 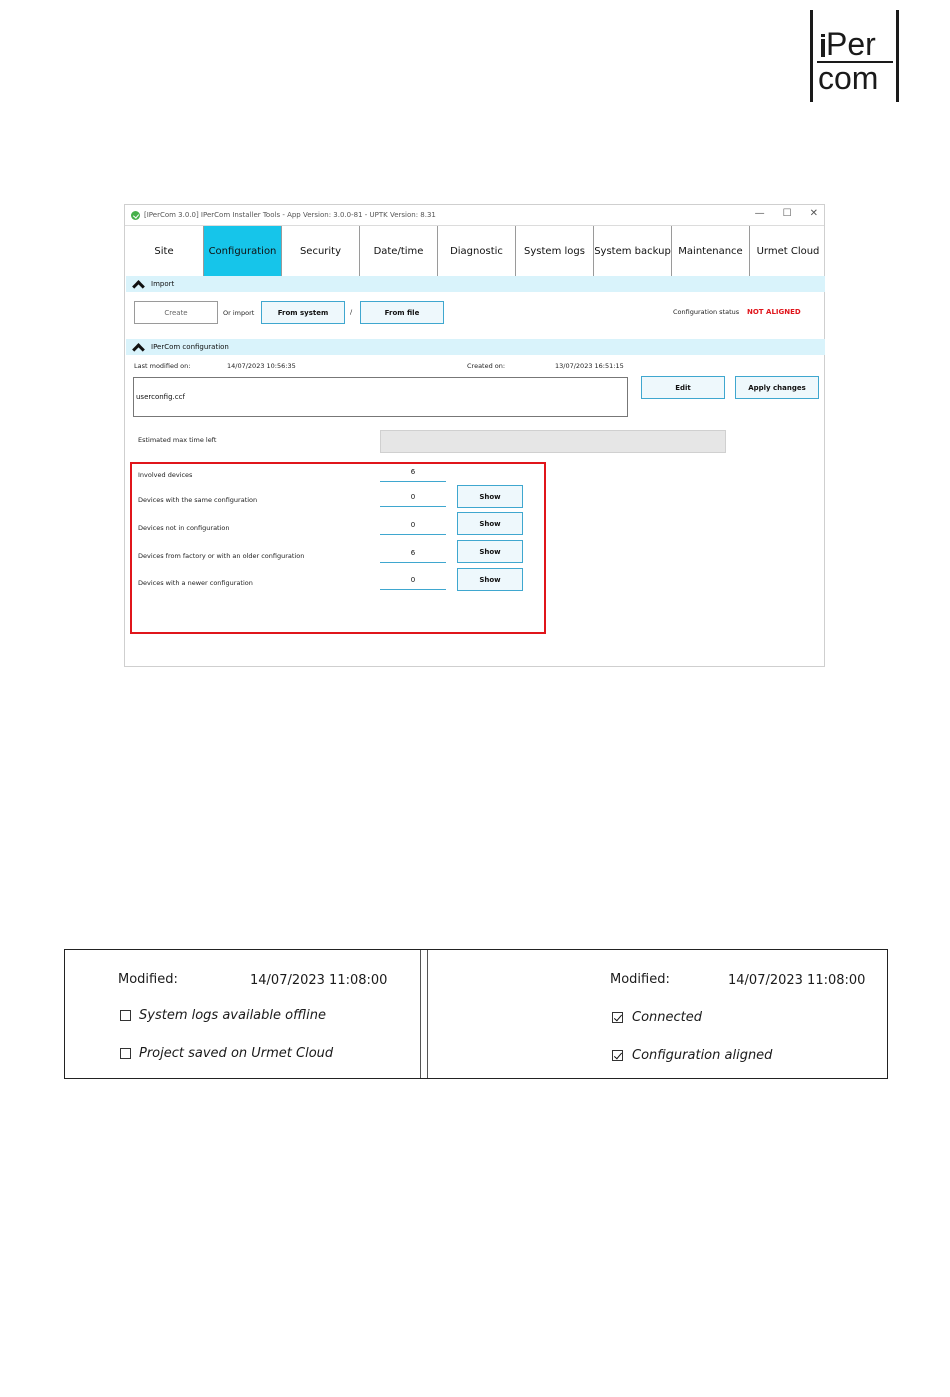 What do you see at coordinates (135, 215) in the screenshot?
I see `app-icon` at bounding box center [135, 215].